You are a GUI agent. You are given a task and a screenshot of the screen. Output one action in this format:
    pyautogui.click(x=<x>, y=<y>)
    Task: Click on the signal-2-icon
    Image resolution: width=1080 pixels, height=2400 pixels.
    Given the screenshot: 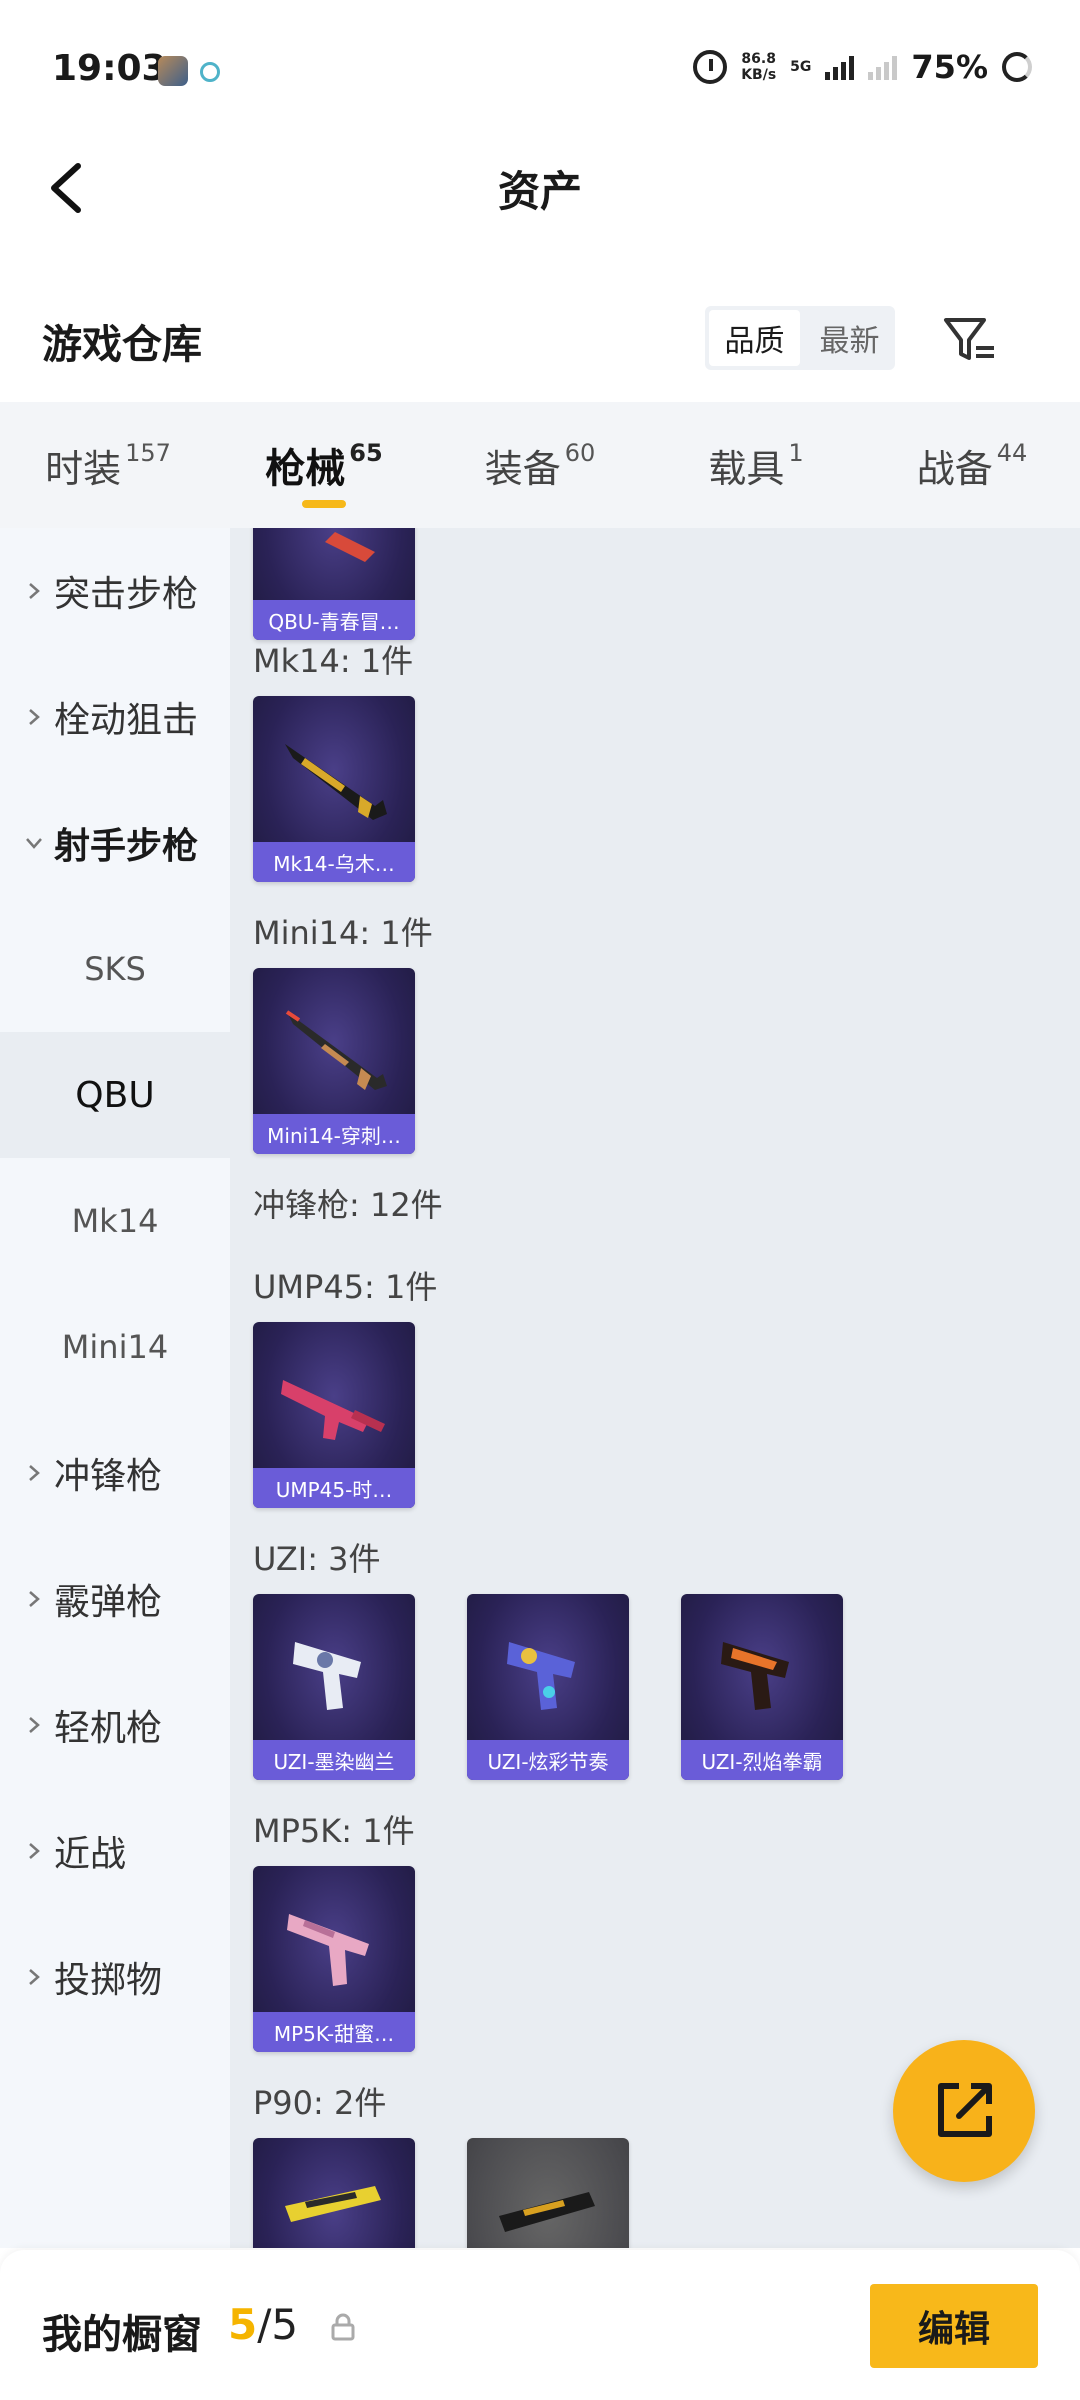 What is the action you would take?
    pyautogui.click(x=883, y=67)
    